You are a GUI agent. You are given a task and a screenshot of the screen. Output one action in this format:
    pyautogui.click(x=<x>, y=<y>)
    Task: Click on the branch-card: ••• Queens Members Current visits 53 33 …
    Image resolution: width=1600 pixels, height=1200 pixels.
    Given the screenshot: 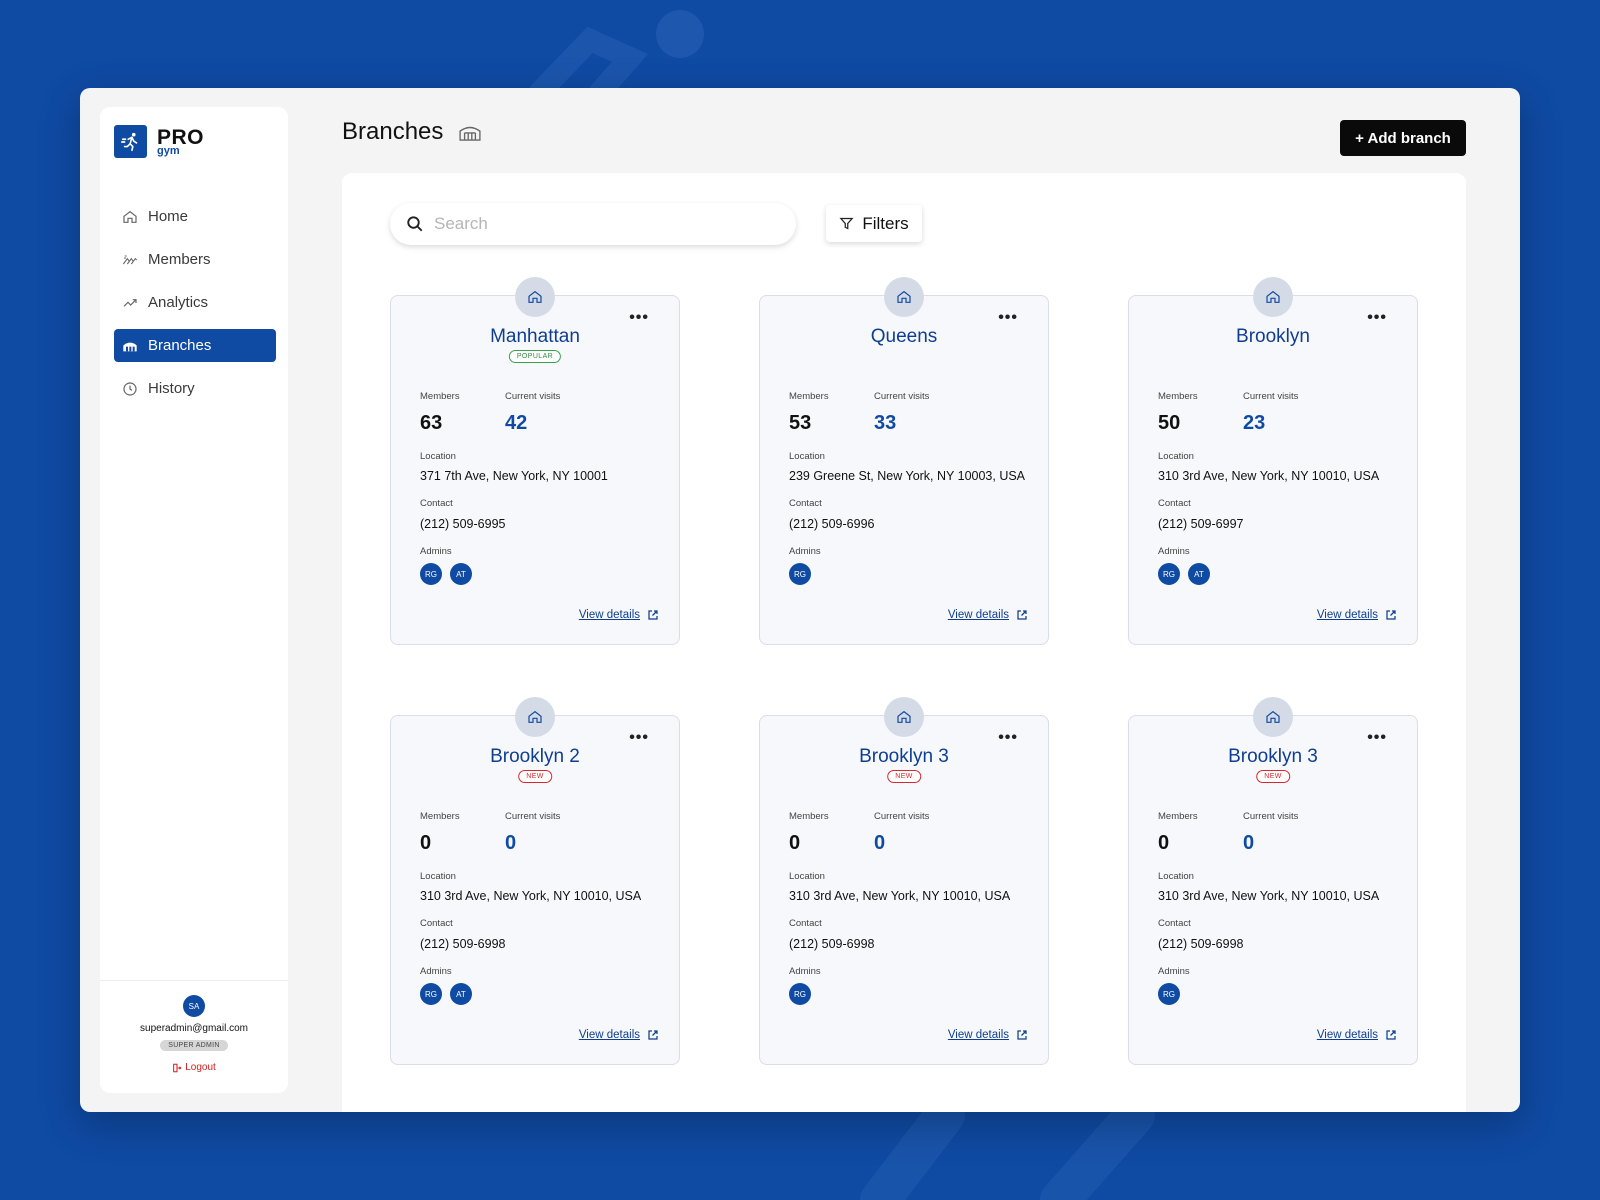 What is the action you would take?
    pyautogui.click(x=904, y=461)
    